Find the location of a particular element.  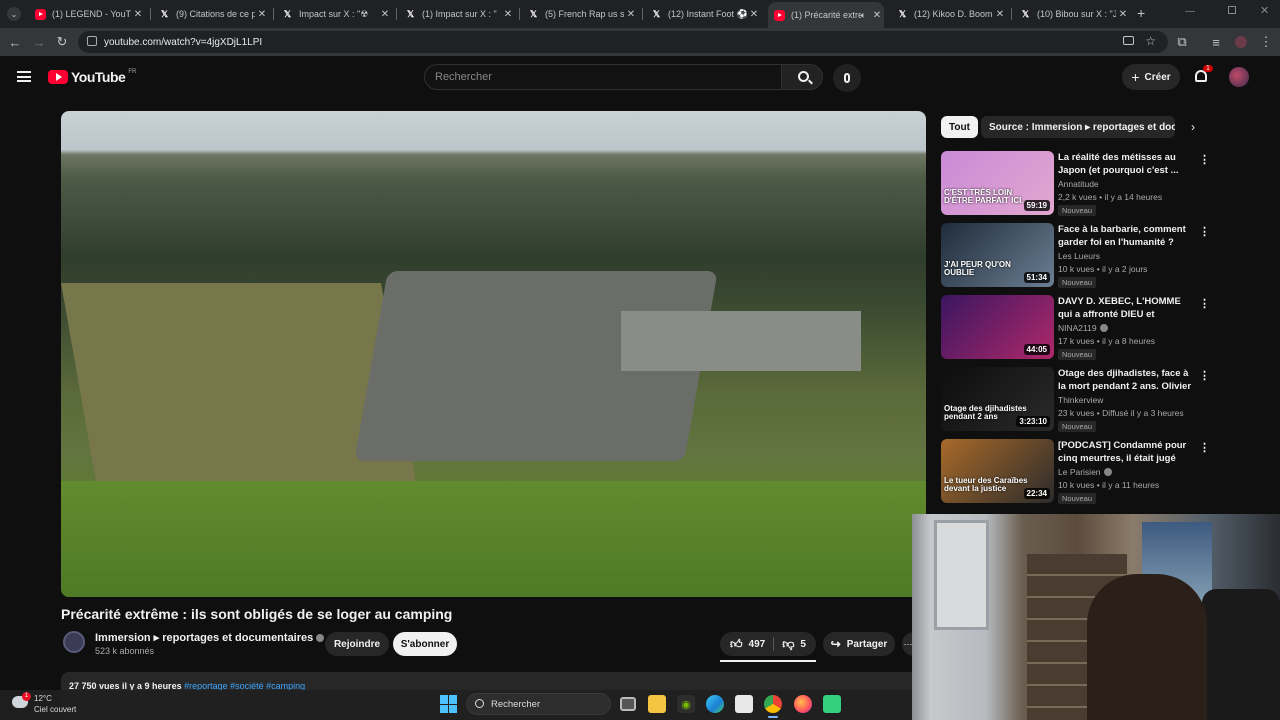

recommendation-channel: Annatitude is located at coordinates (1078, 184).